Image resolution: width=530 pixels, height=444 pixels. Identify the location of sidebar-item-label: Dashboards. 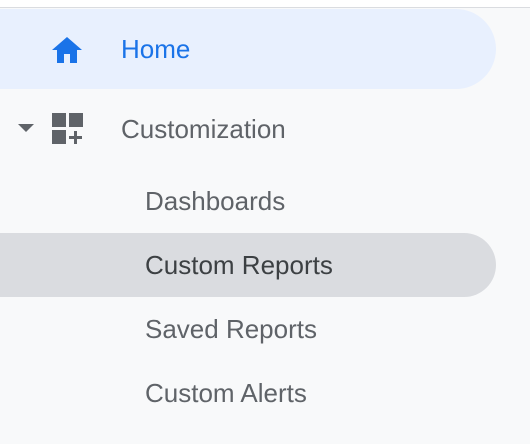
(215, 201).